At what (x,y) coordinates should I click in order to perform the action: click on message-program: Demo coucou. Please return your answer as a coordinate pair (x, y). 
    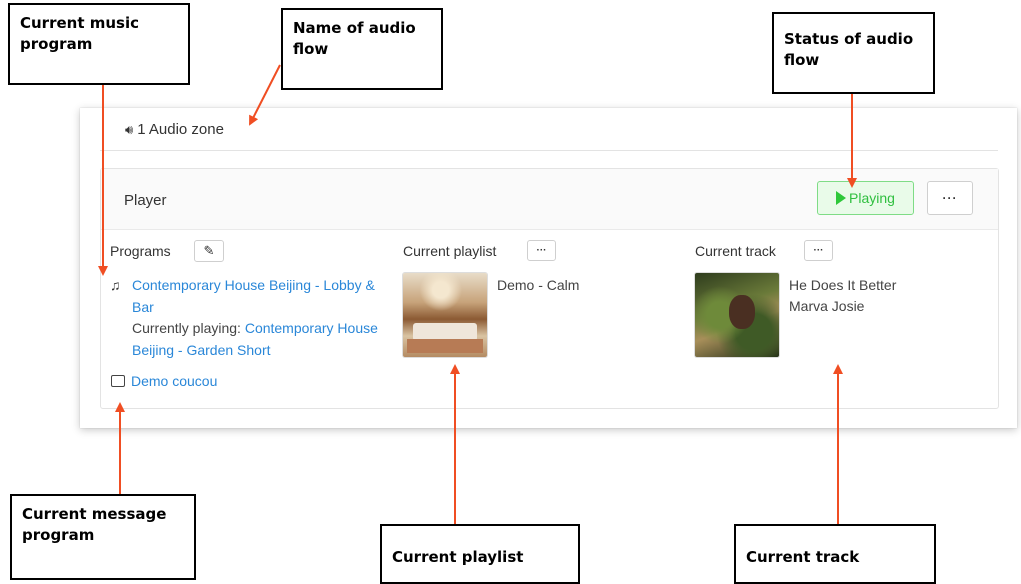
    Looking at the image, I should click on (164, 381).